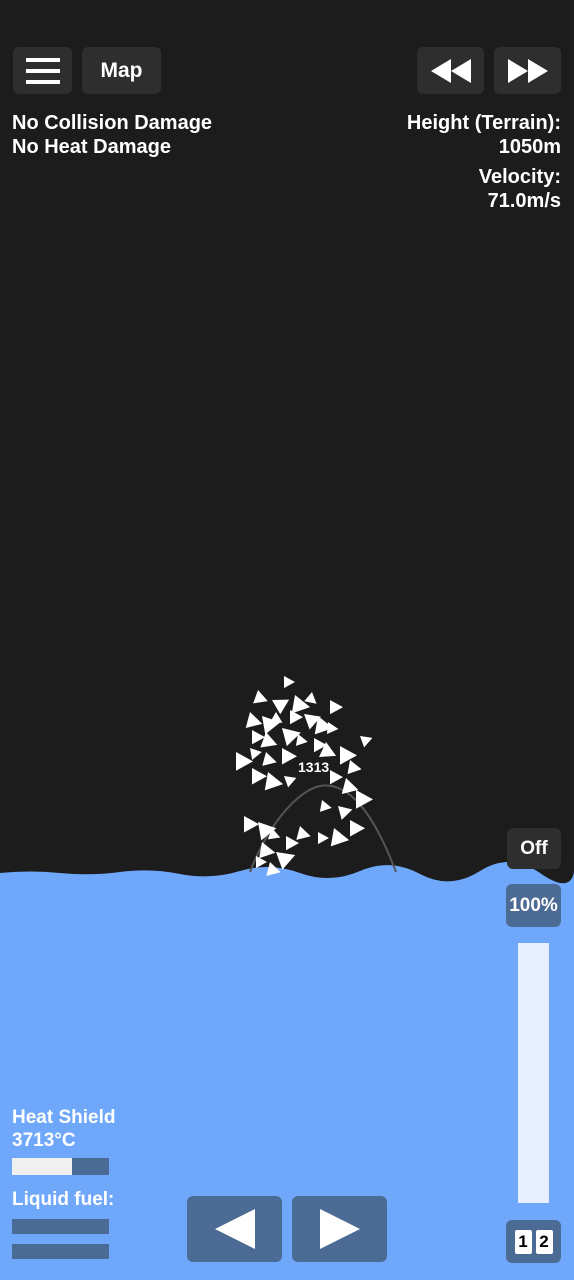 The image size is (574, 1280). What do you see at coordinates (524, 201) in the screenshot?
I see `velocity-value: 71.0m/s` at bounding box center [524, 201].